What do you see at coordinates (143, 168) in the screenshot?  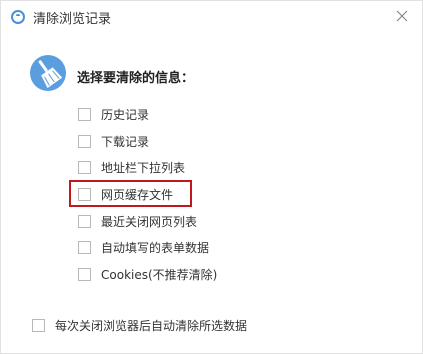 I see `option-label: 地址栏下拉列表` at bounding box center [143, 168].